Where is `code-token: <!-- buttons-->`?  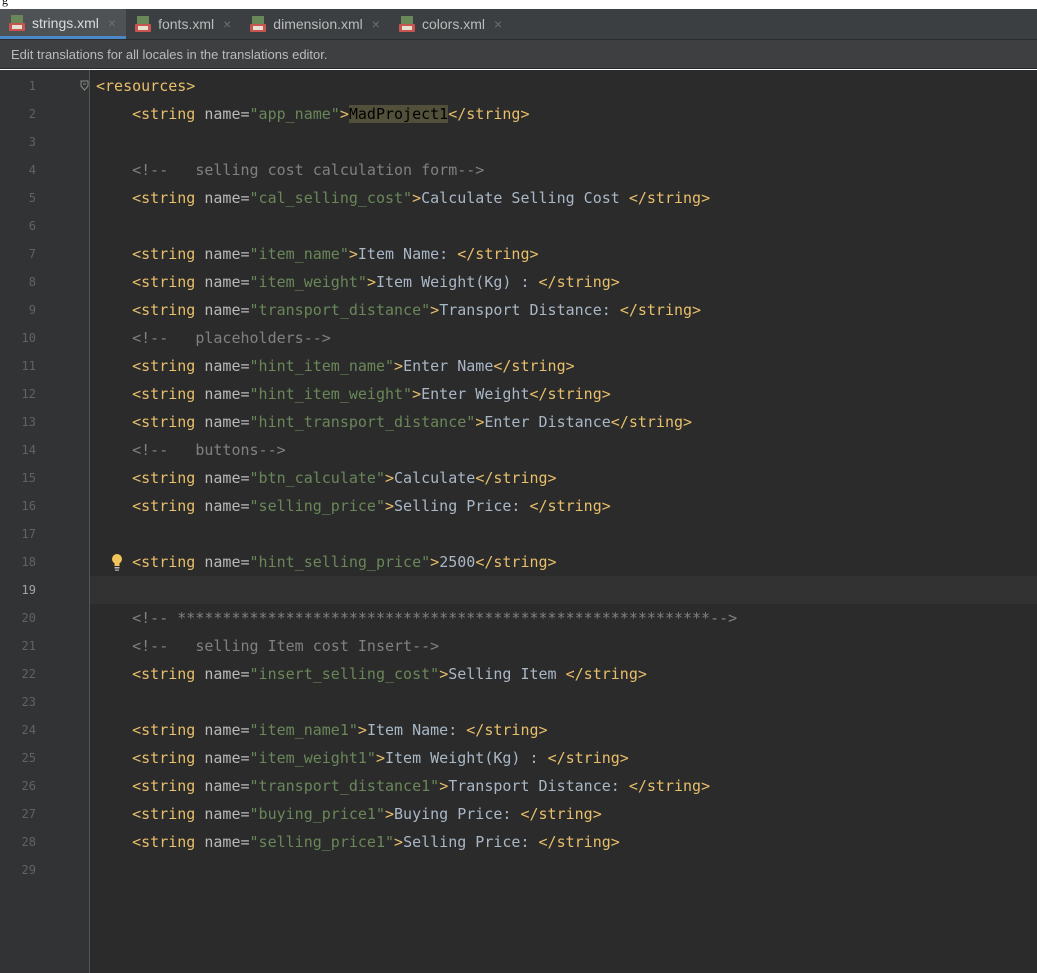 code-token: <!-- buttons--> is located at coordinates (191, 450).